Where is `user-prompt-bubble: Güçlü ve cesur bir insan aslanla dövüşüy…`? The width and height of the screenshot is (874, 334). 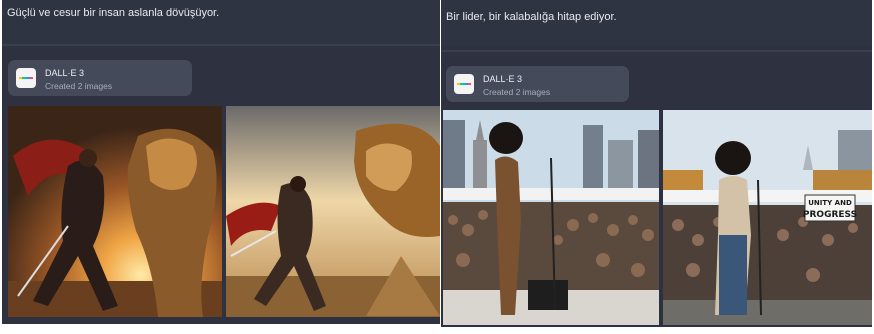
user-prompt-bubble: Güçlü ve cesur bir insan aslanla dövüşüy… is located at coordinates (221, 22).